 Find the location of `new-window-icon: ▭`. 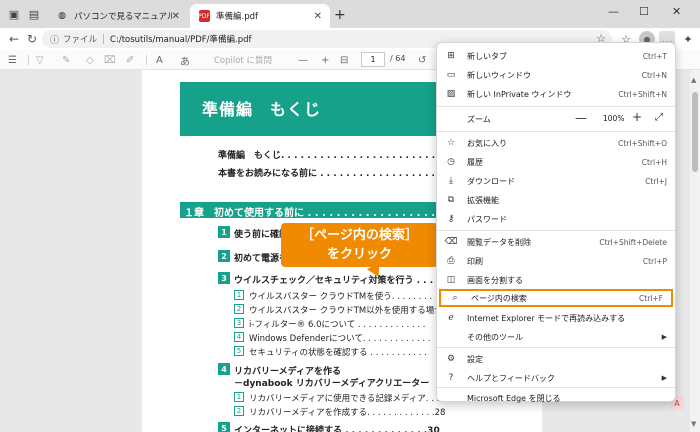

new-window-icon: ▭ is located at coordinates (451, 75).